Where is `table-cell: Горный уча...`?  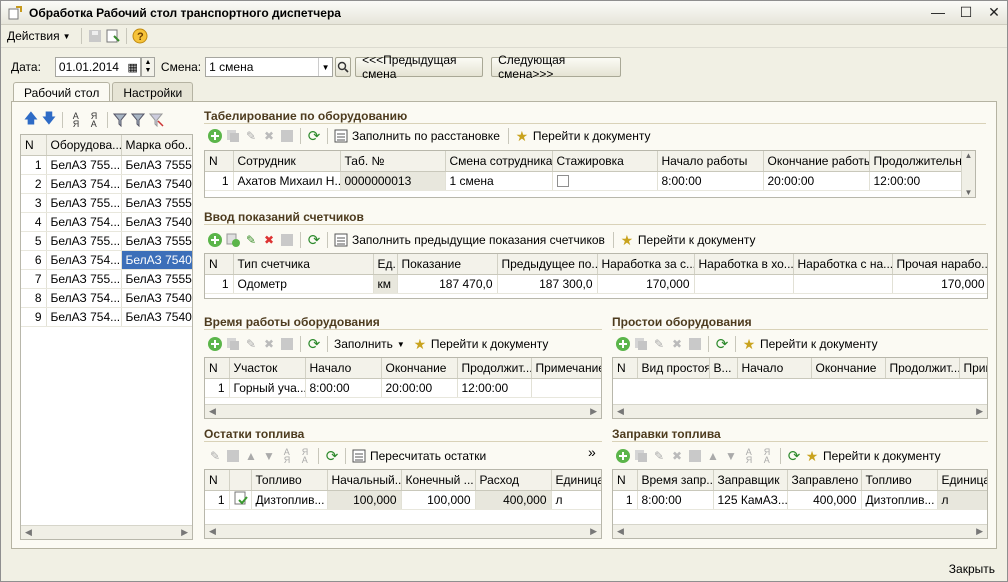
table-cell: Горный уча... is located at coordinates (267, 388).